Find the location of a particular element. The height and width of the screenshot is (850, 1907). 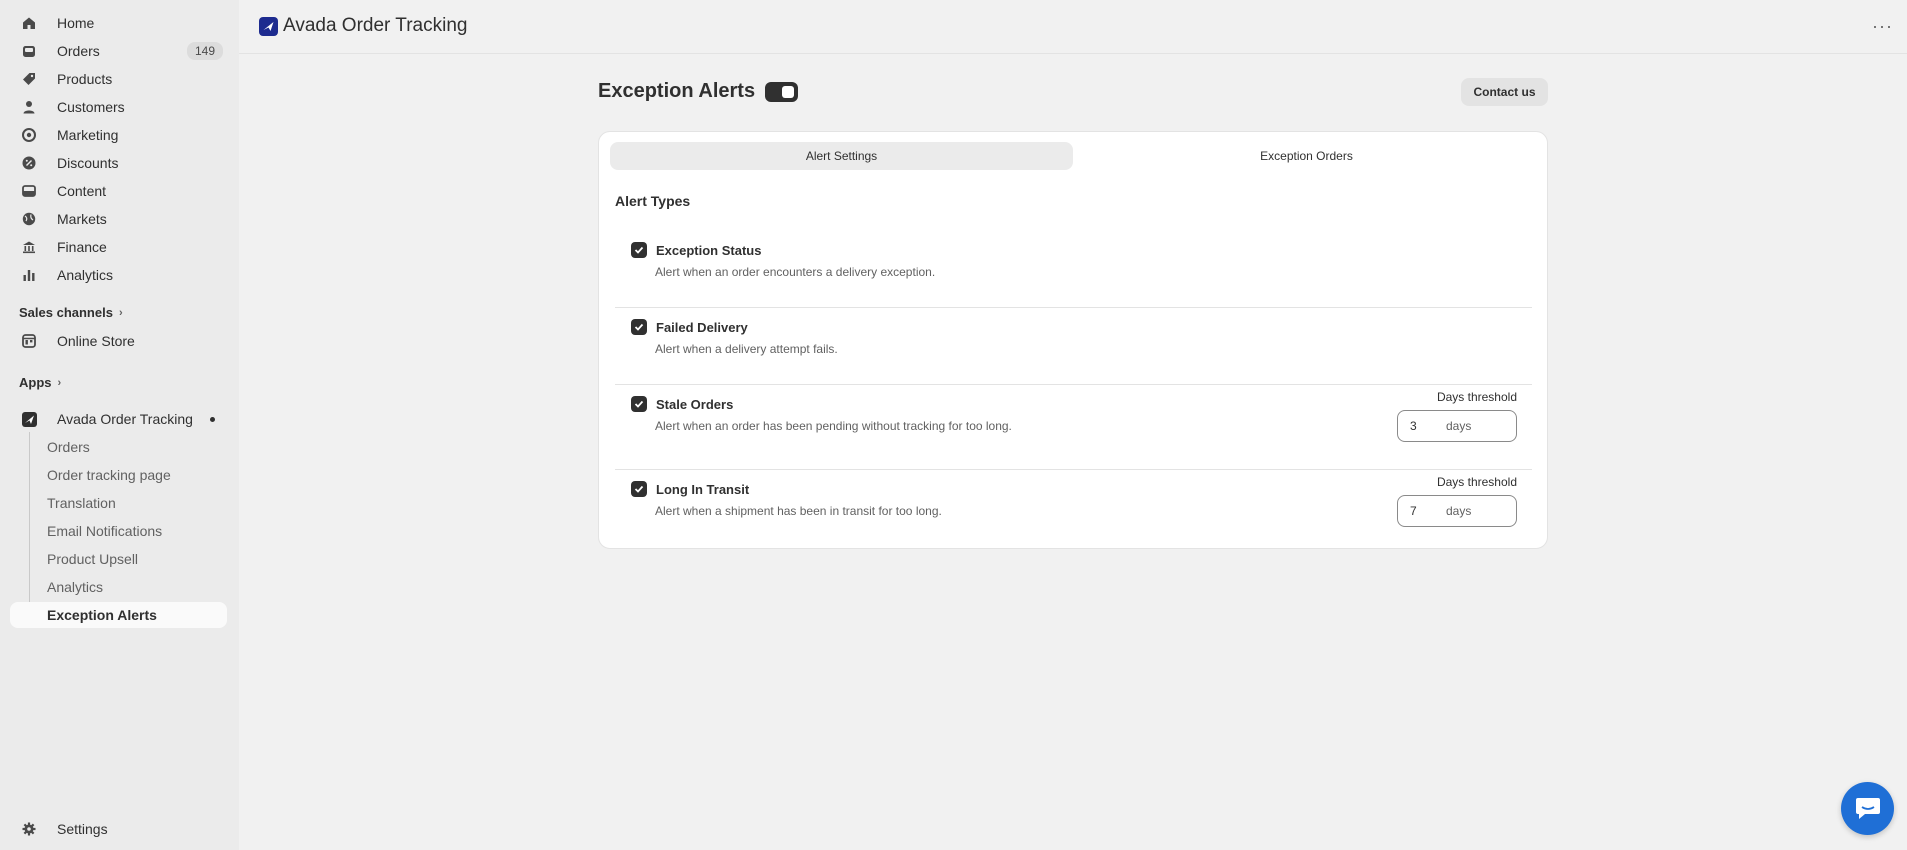

target-icon is located at coordinates (29, 135).